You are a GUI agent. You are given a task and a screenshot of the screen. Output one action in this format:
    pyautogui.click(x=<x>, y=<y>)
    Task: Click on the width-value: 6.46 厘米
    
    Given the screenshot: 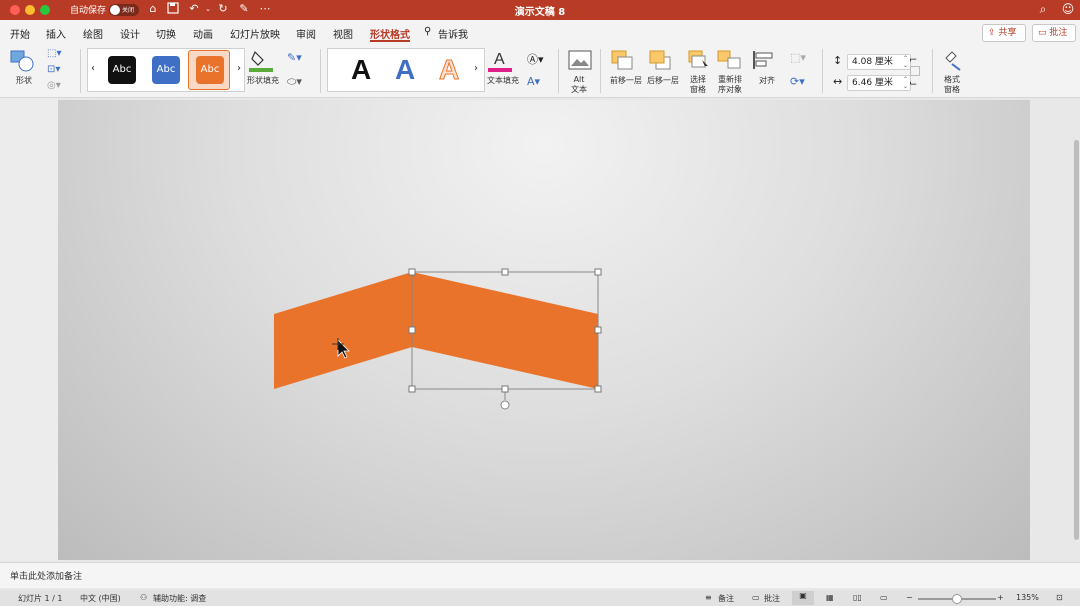 What is the action you would take?
    pyautogui.click(x=872, y=83)
    